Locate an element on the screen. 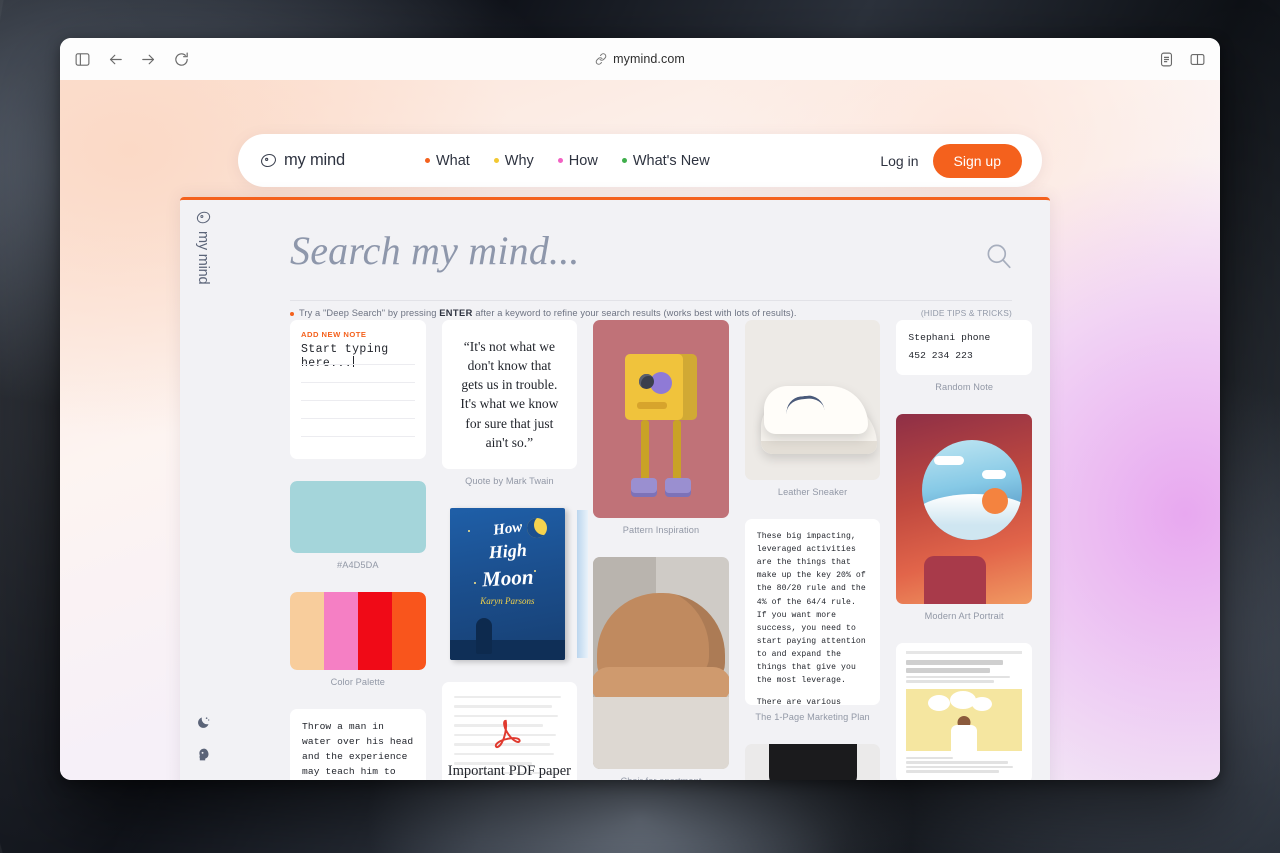  signup-button: Sign up is located at coordinates (977, 160).